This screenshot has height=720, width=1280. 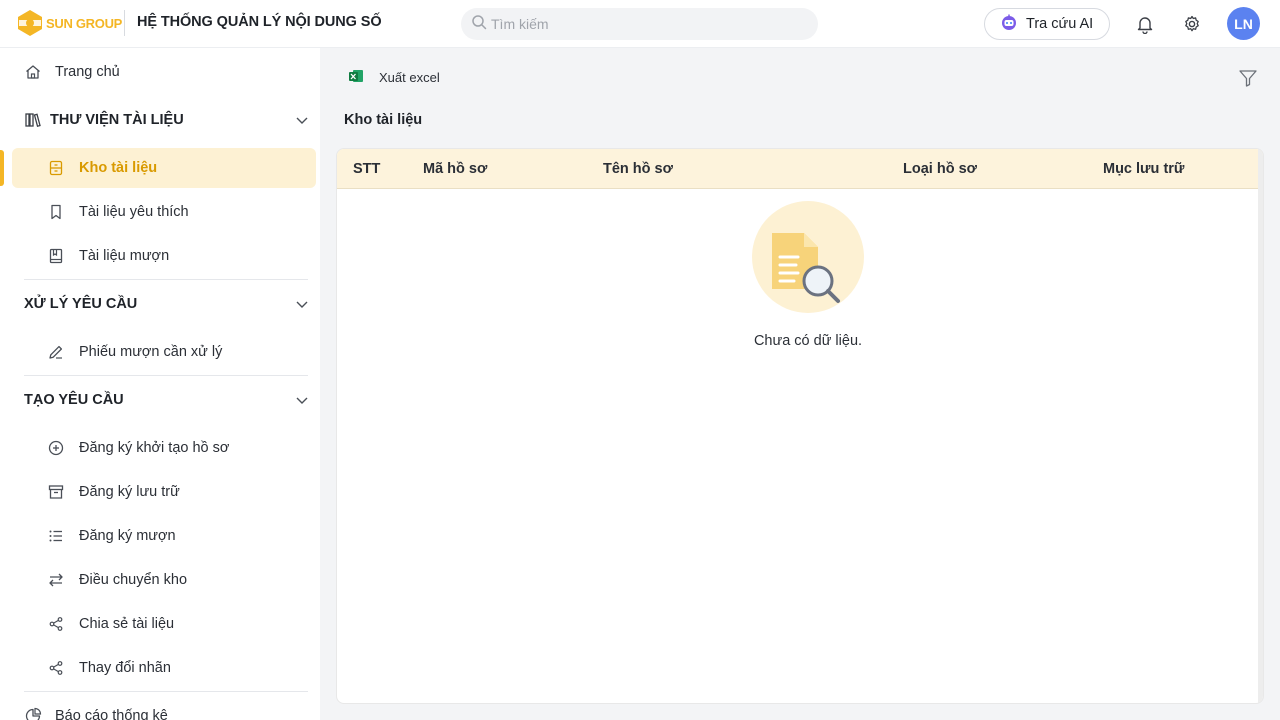 I want to click on section-title: XỬ LÝ YÊU CẦU, so click(x=81, y=304).